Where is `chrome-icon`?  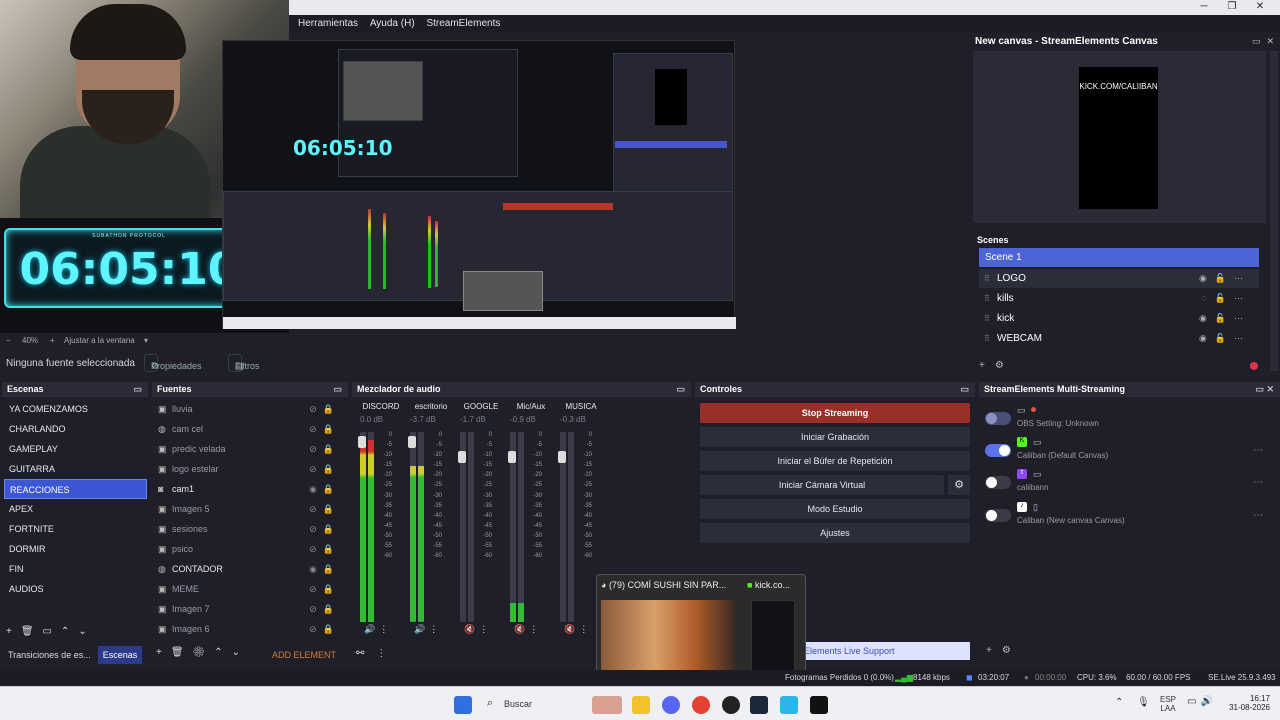 chrome-icon is located at coordinates (701, 705).